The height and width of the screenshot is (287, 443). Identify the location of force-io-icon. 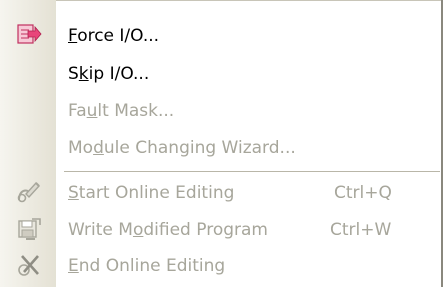
(29, 35).